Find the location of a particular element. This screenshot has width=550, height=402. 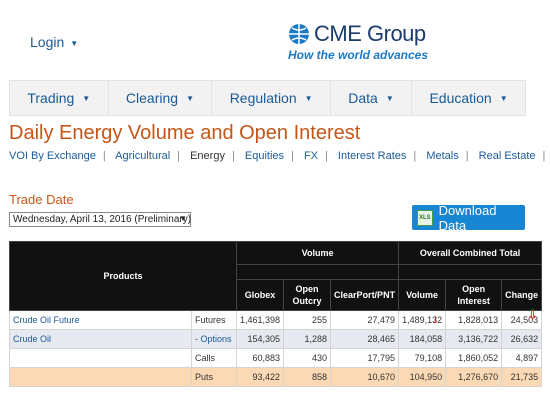

col-open-interest: Open Interest is located at coordinates (474, 295).